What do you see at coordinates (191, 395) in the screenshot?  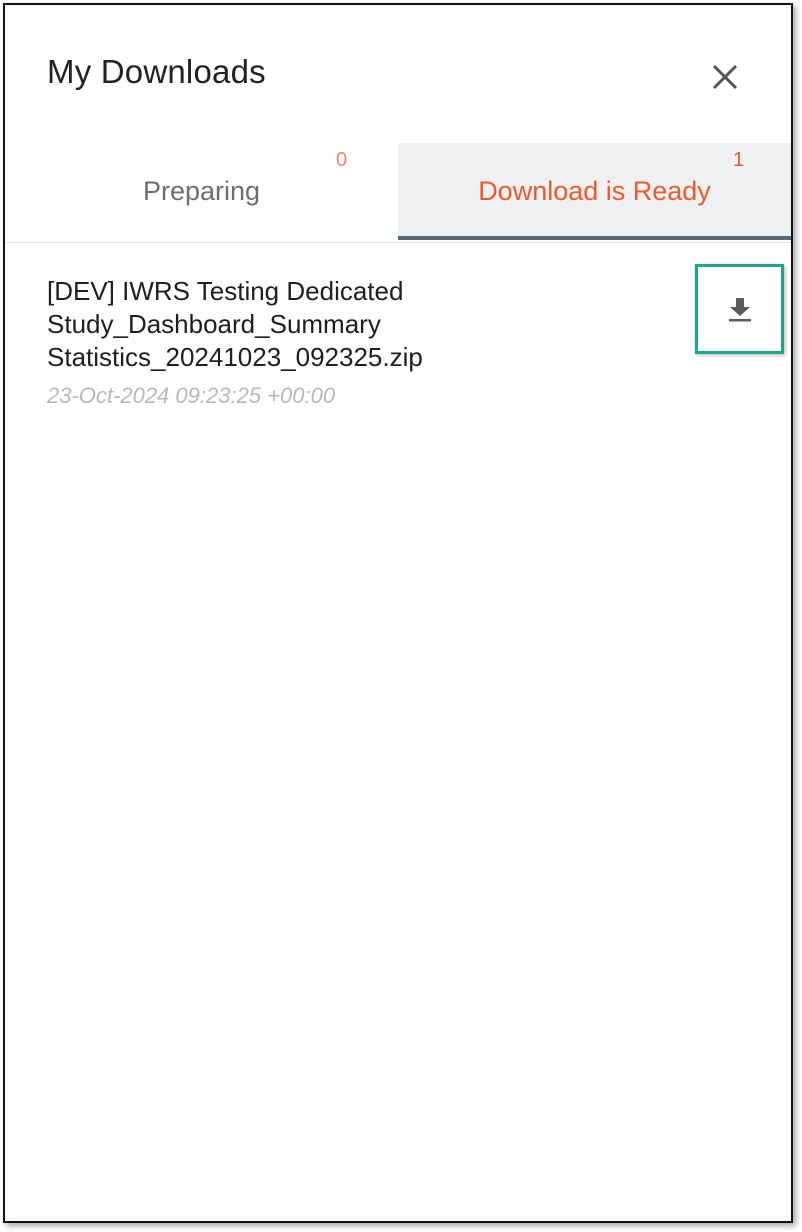 I see `download-timestamp: 23-Oct-2024 09:23:25 +00:00` at bounding box center [191, 395].